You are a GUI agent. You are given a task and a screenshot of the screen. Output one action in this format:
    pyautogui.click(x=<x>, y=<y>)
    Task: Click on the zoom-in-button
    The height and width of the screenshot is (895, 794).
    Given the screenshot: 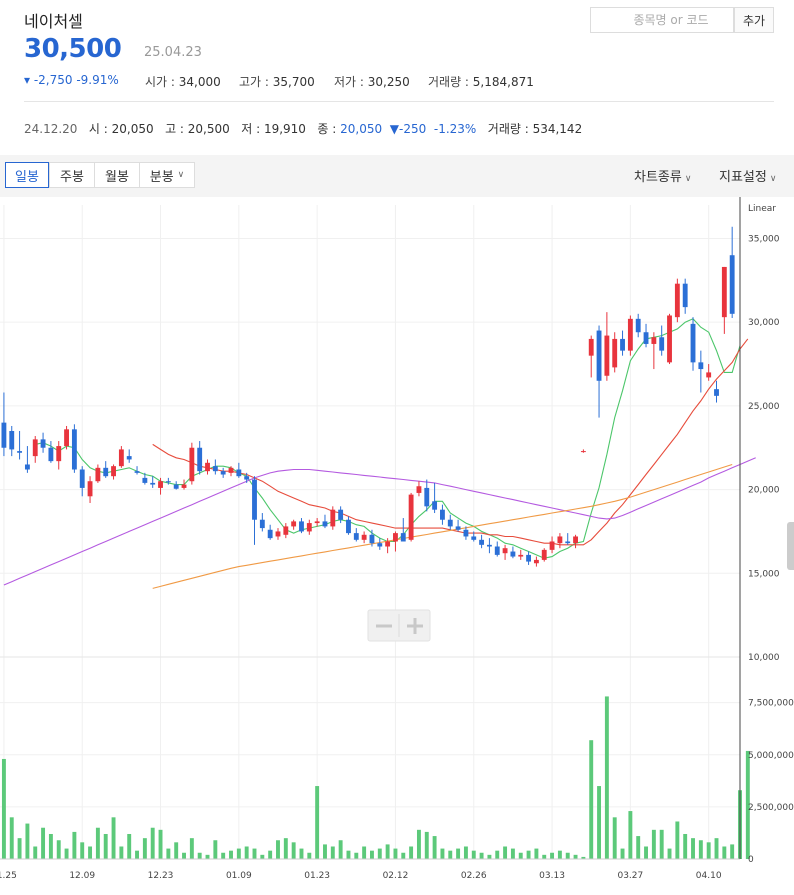 What is the action you would take?
    pyautogui.click(x=415, y=625)
    